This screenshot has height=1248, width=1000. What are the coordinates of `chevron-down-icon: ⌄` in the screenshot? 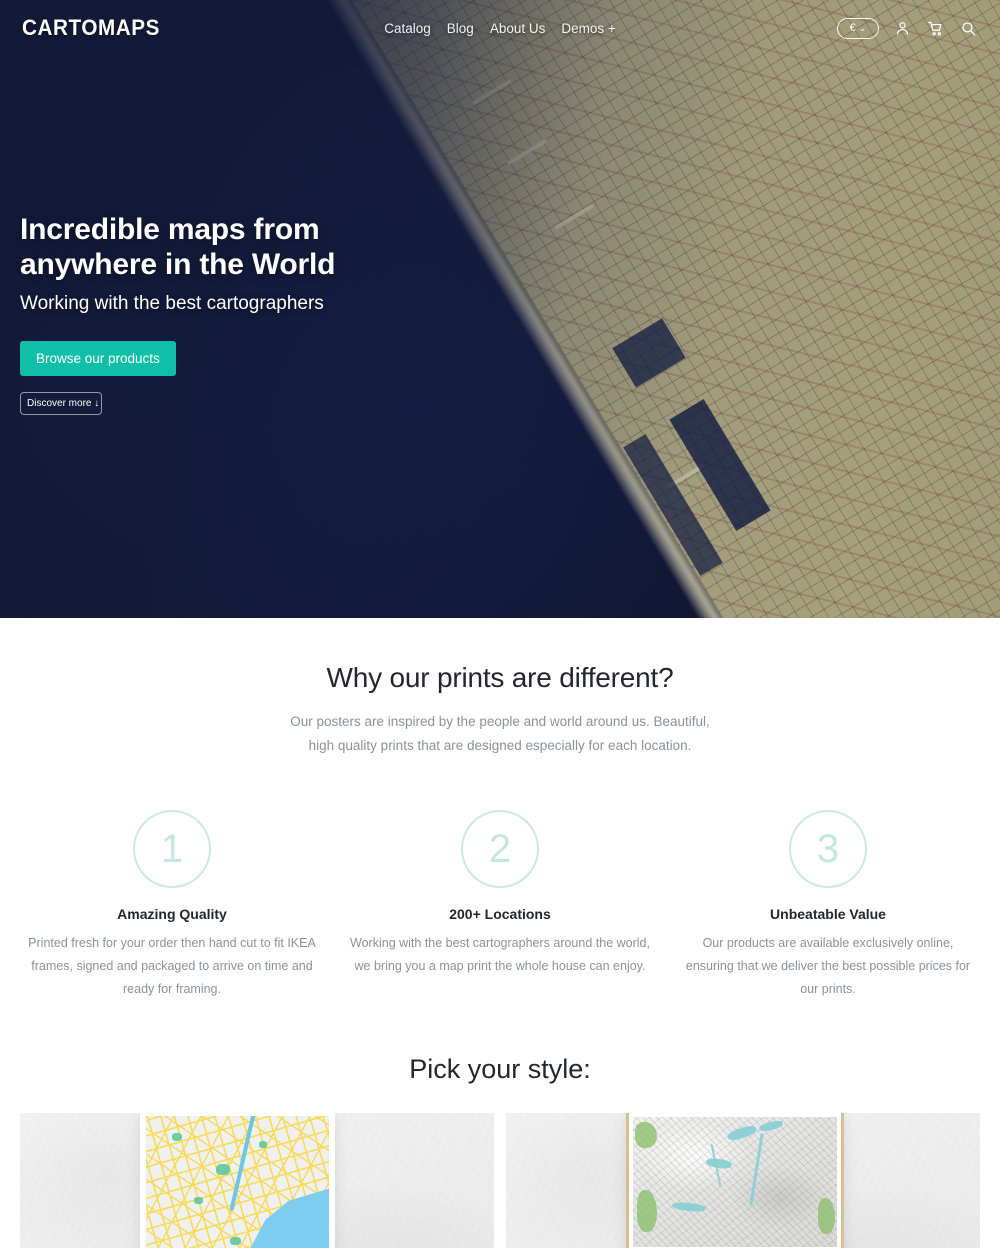 It's located at (862, 27).